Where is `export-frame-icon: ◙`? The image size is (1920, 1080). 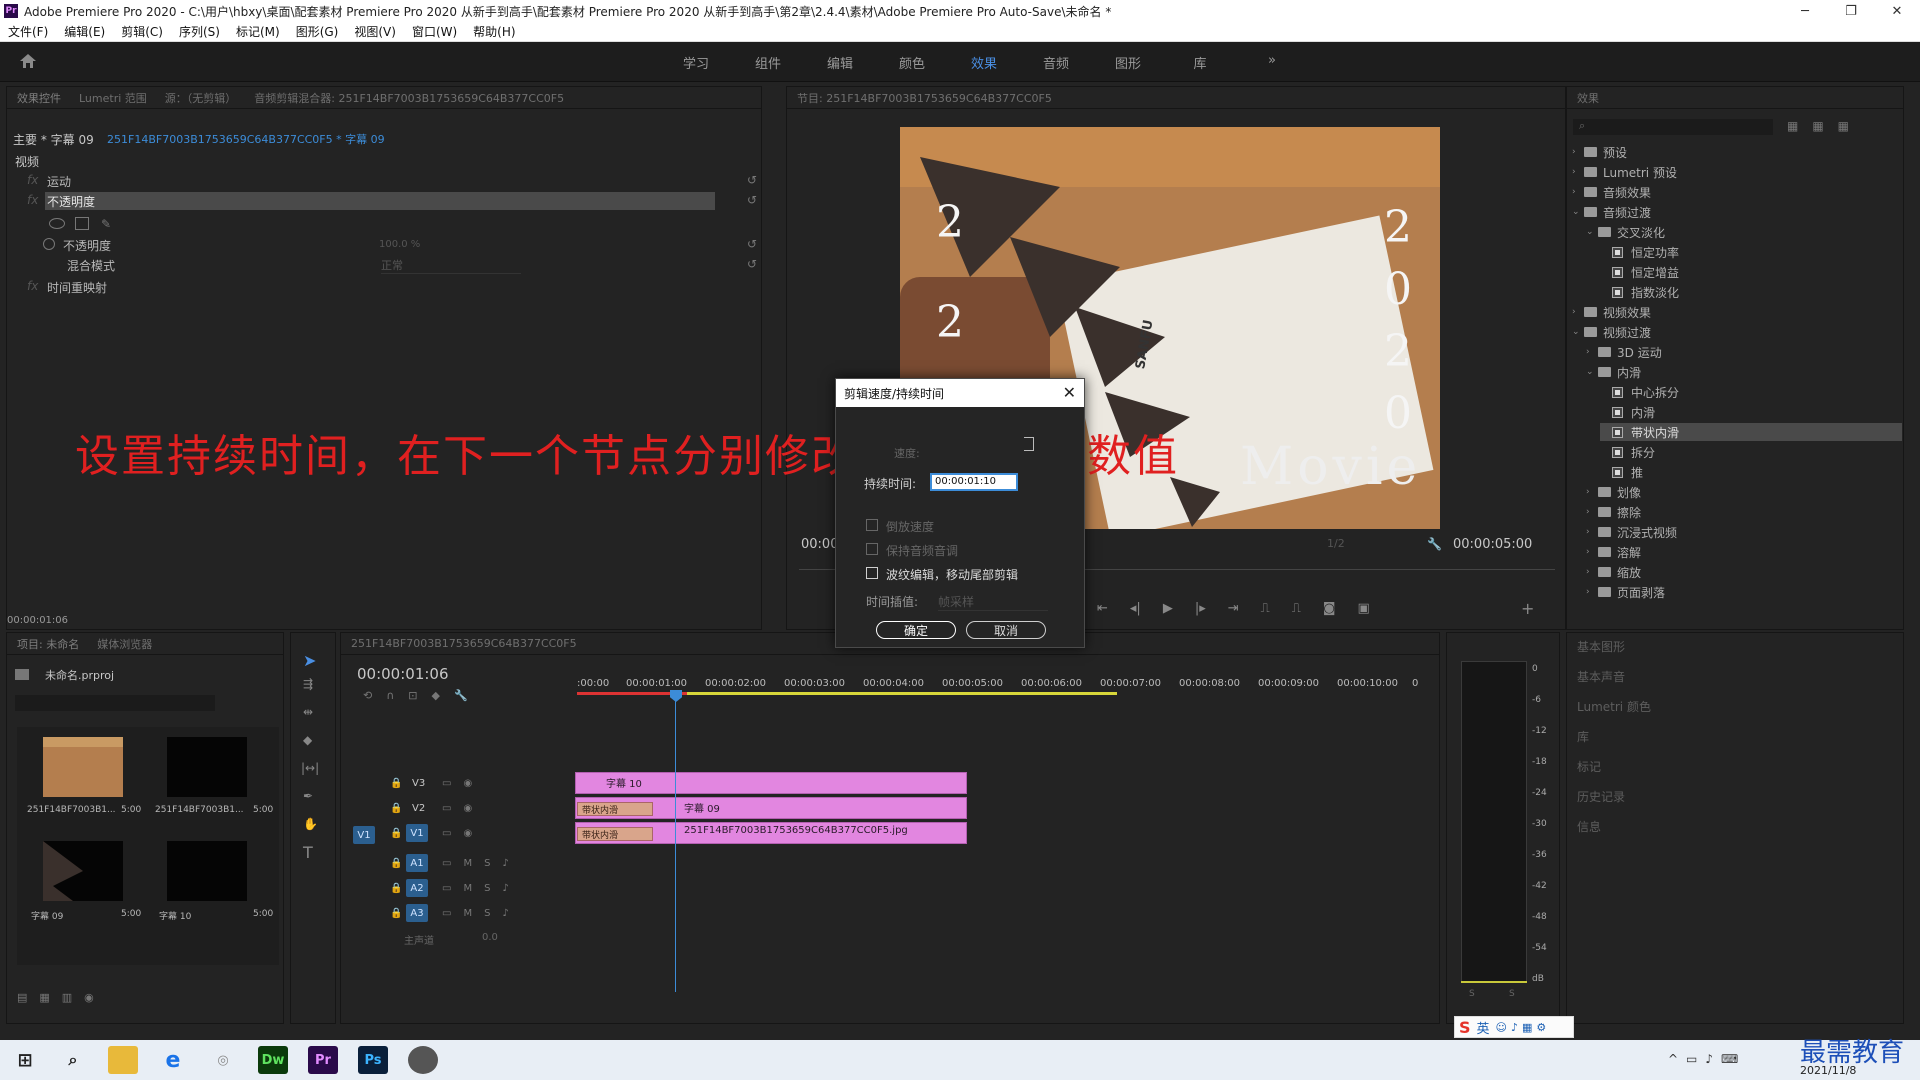
export-frame-icon: ◙ is located at coordinates (1329, 608).